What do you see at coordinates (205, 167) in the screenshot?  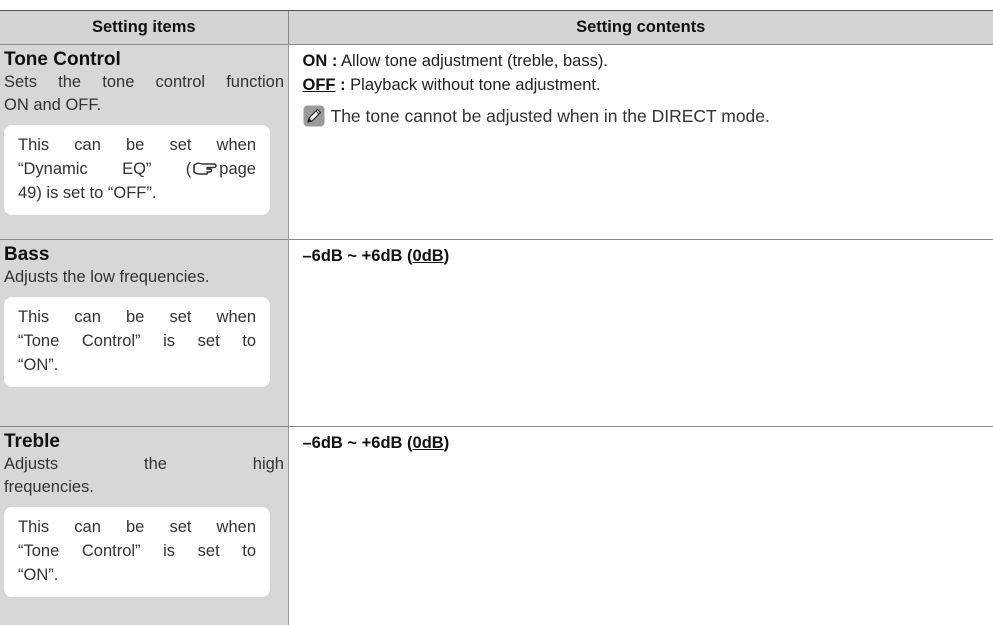 I see `pointing-hand-icon` at bounding box center [205, 167].